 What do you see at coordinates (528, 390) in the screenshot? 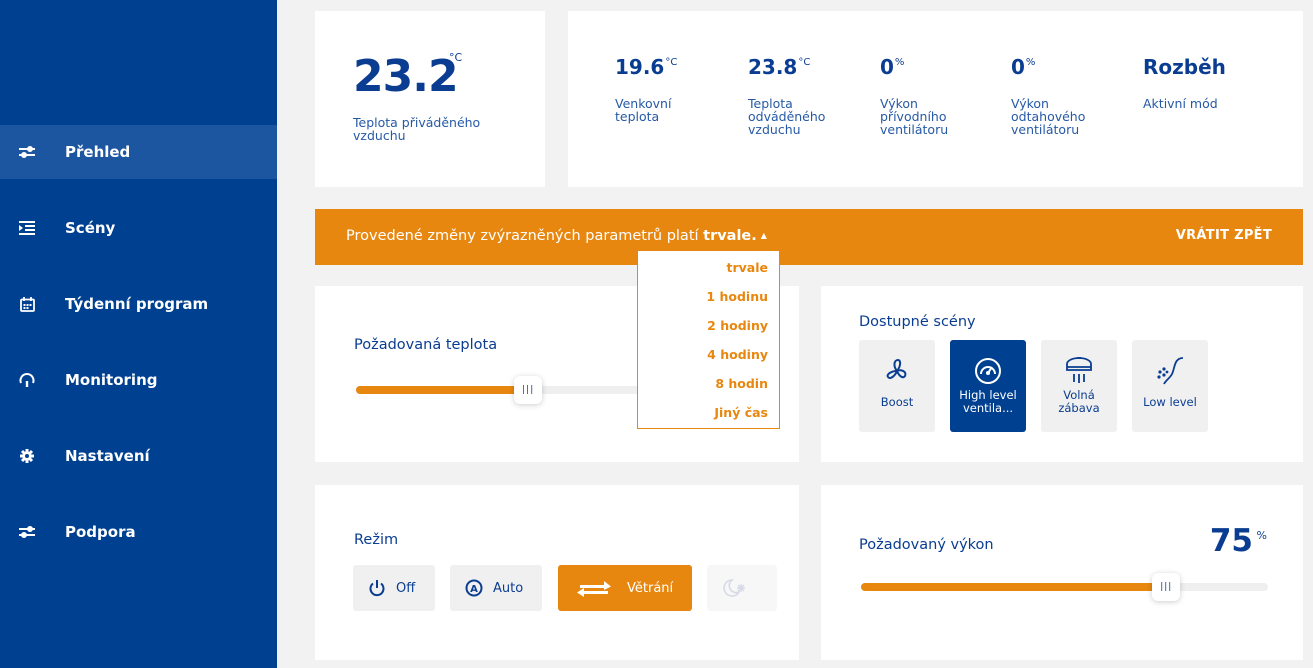
I see `temperature-slider-thumb: |||` at bounding box center [528, 390].